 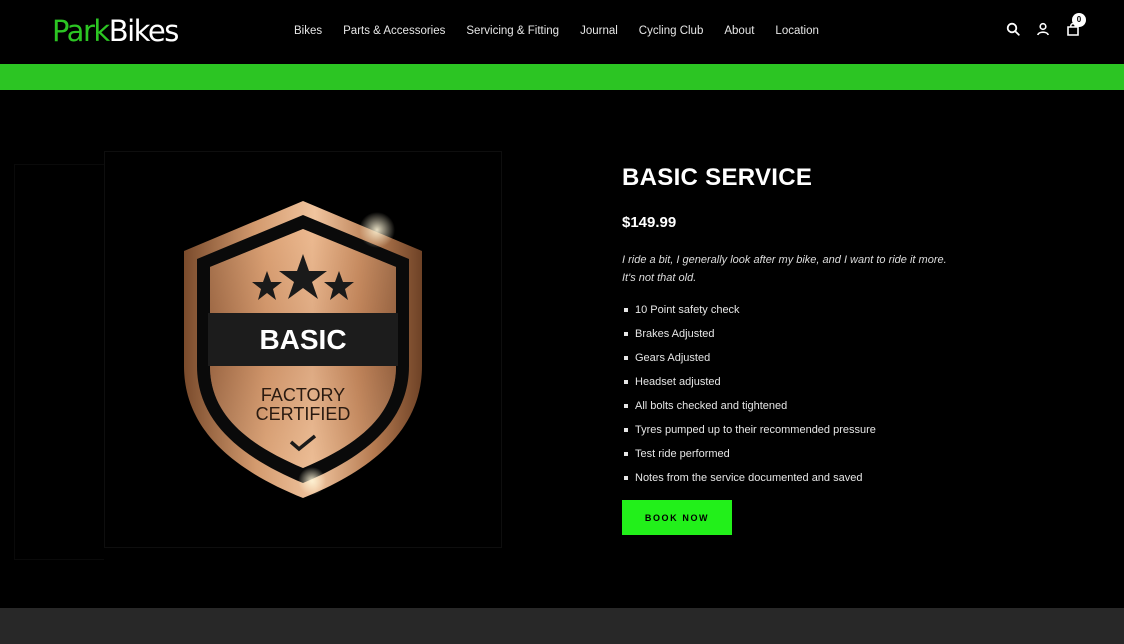 What do you see at coordinates (749, 411) in the screenshot?
I see `list-item: All bolts checked and tightened` at bounding box center [749, 411].